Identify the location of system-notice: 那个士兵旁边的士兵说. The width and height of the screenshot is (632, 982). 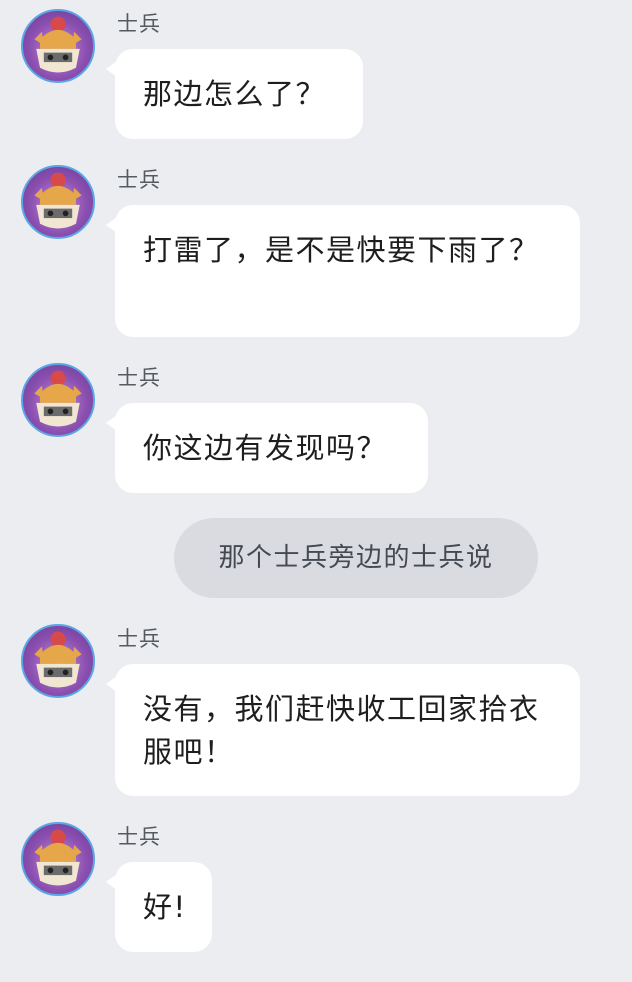
(356, 558).